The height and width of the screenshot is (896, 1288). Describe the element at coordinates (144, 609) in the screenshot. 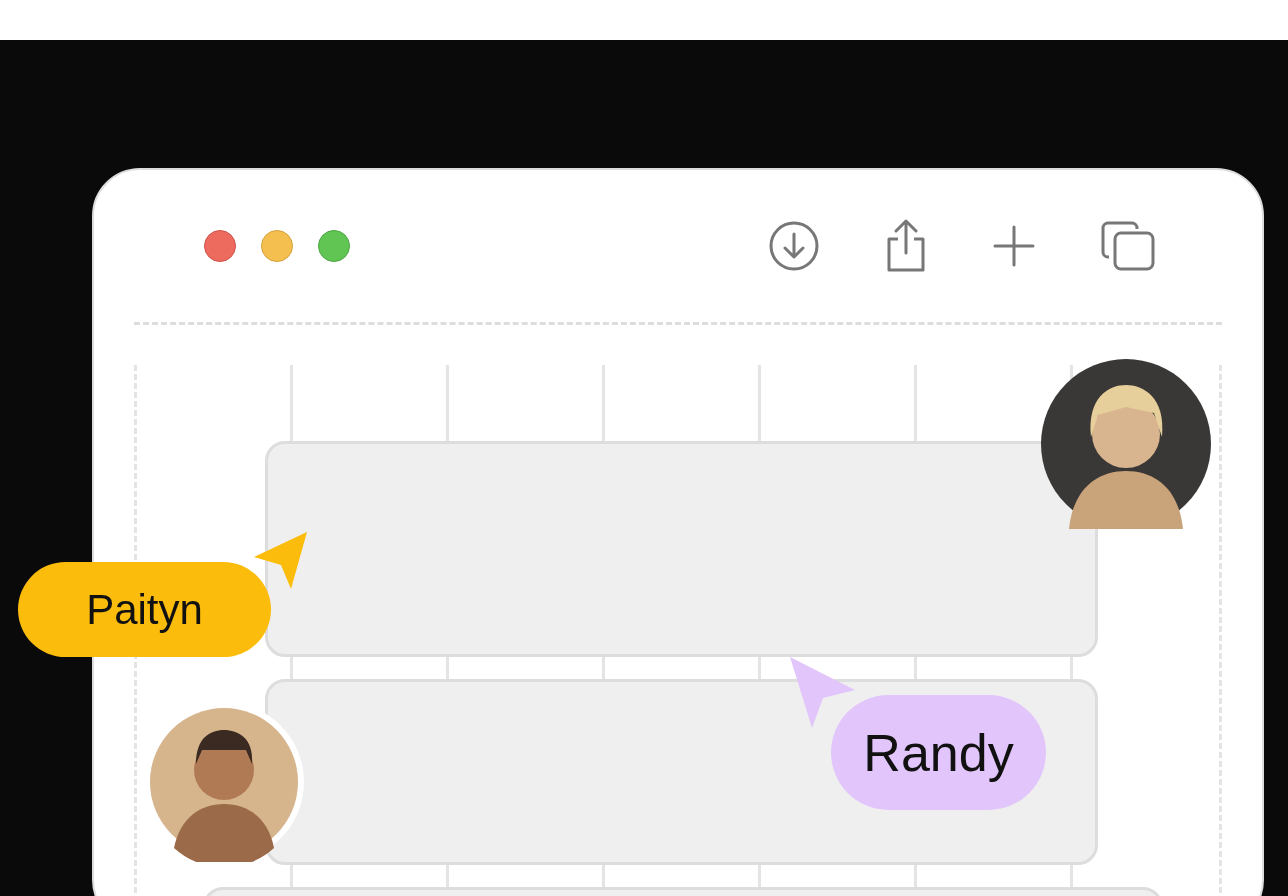

I see `name-label: Paityn` at that location.